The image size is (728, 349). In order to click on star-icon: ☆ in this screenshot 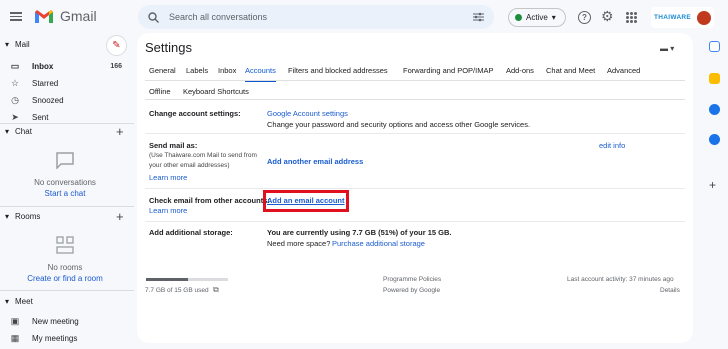, I will do `click(15, 83)`.